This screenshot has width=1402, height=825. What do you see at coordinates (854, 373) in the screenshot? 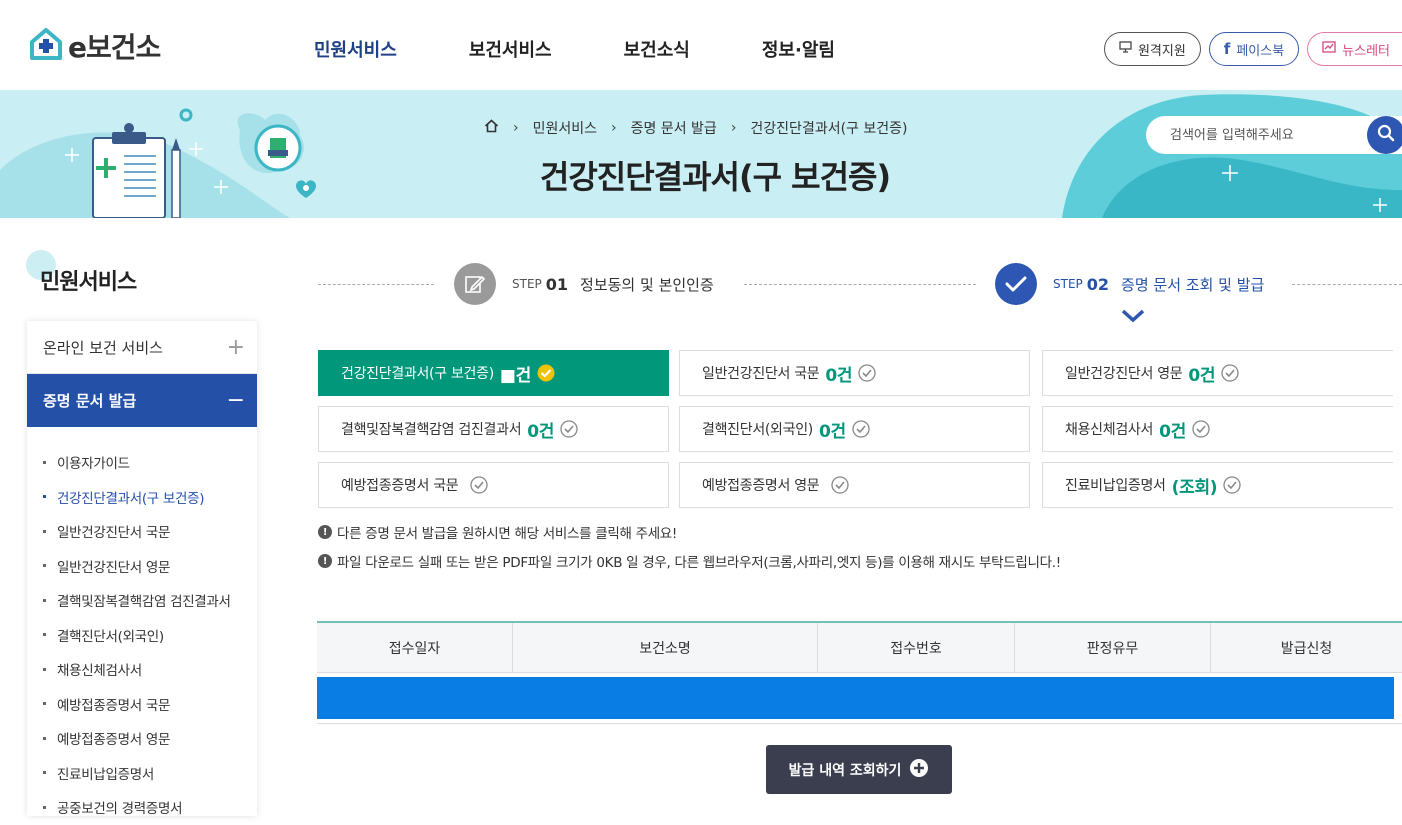
I see `doc-general-health-kr: 일반건강진단서 국문 0건` at bounding box center [854, 373].